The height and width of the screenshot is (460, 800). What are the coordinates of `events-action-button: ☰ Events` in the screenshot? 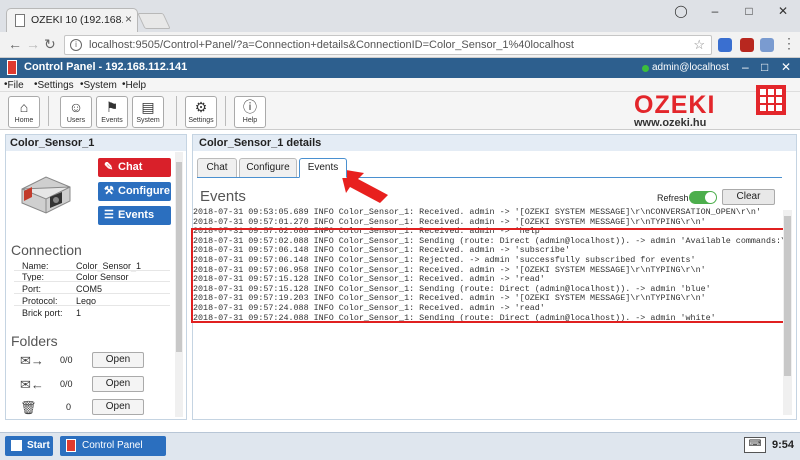 It's located at (134, 215).